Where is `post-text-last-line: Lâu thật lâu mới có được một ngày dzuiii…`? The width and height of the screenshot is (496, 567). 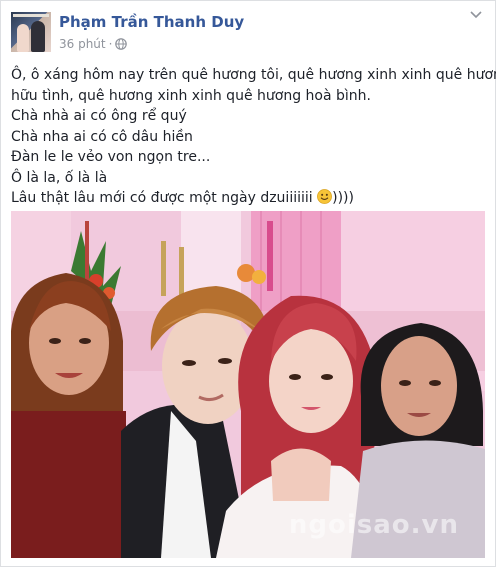 post-text-last-line: Lâu thật lâu mới có được một ngày dzuiii… is located at coordinates (249, 198).